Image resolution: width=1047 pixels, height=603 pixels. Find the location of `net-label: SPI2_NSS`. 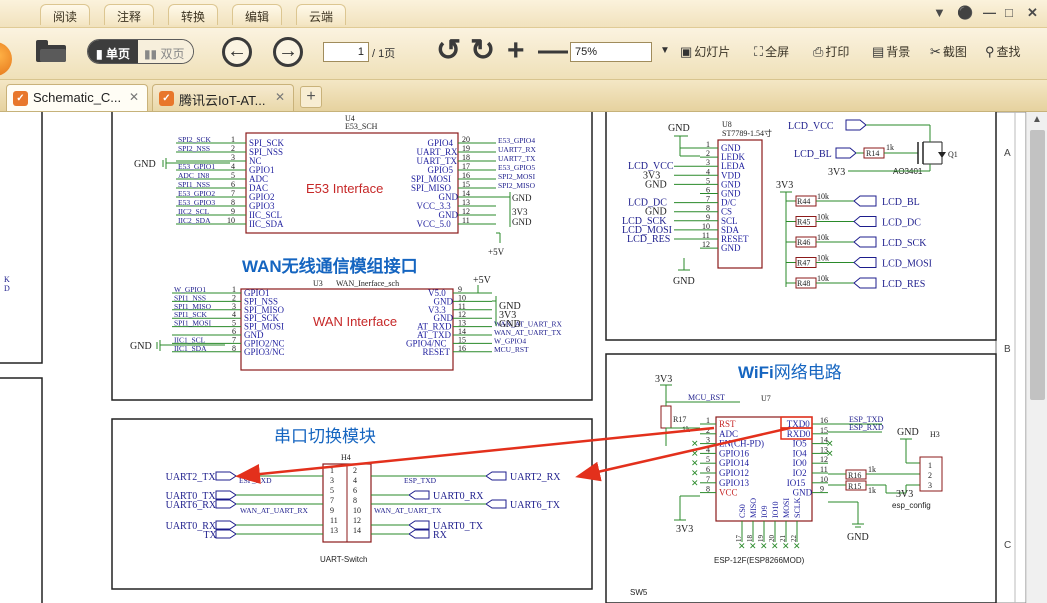

net-label: SPI2_NSS is located at coordinates (194, 148).